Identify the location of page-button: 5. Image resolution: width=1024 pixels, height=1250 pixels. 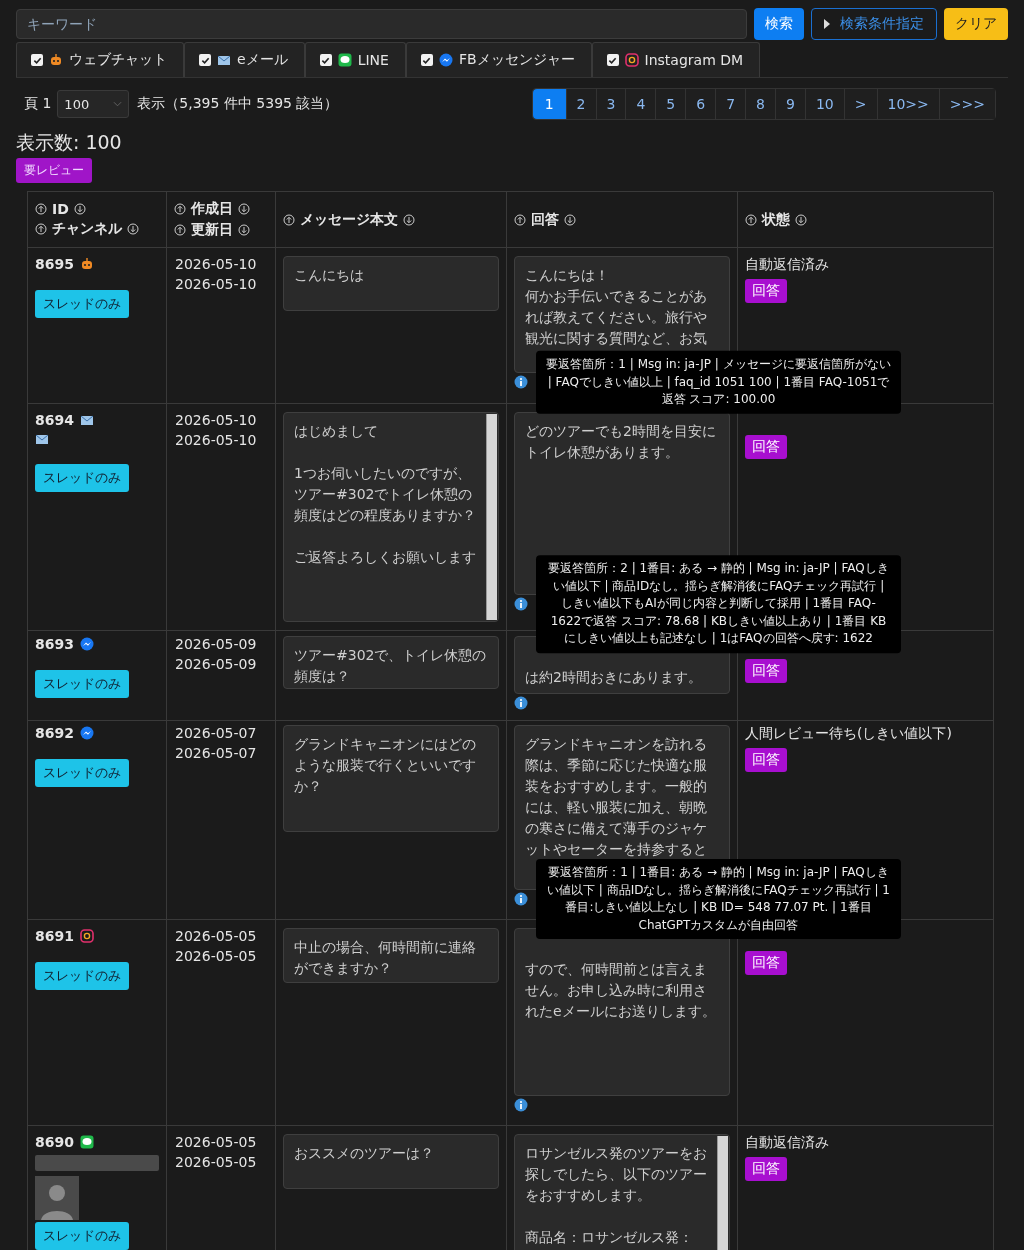
(670, 104).